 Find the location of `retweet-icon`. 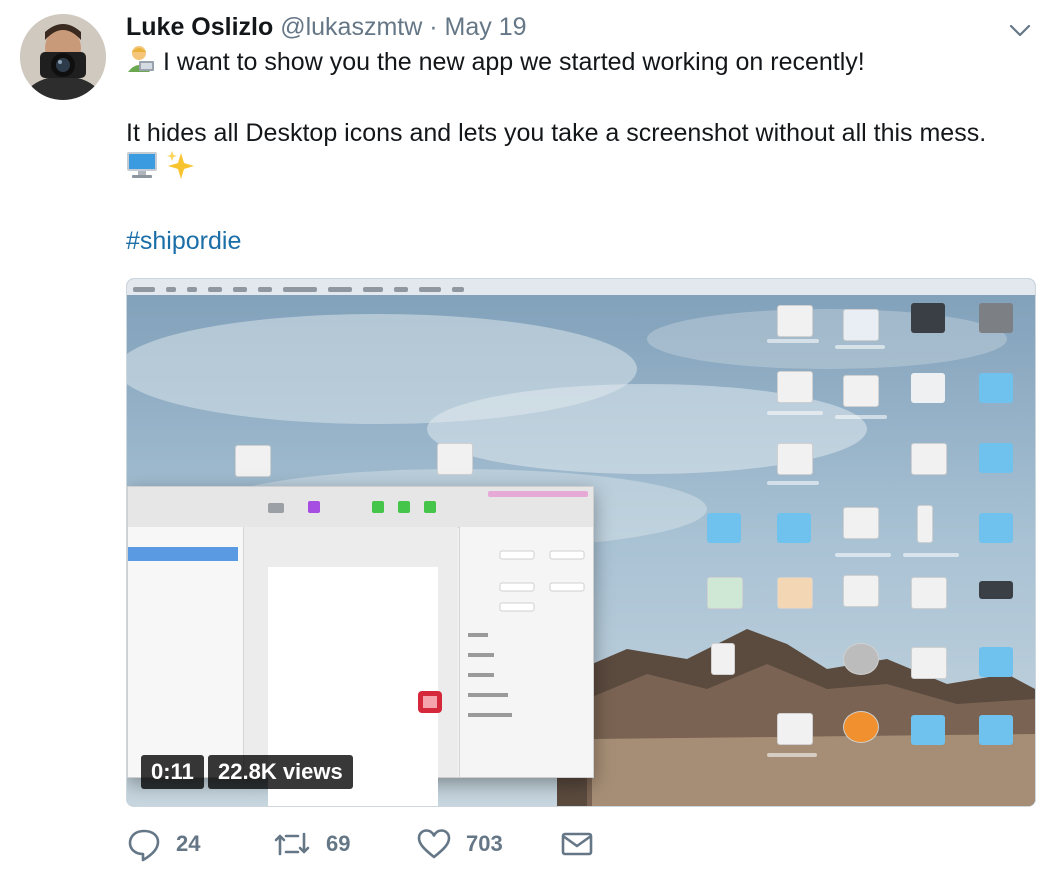

retweet-icon is located at coordinates (292, 844).